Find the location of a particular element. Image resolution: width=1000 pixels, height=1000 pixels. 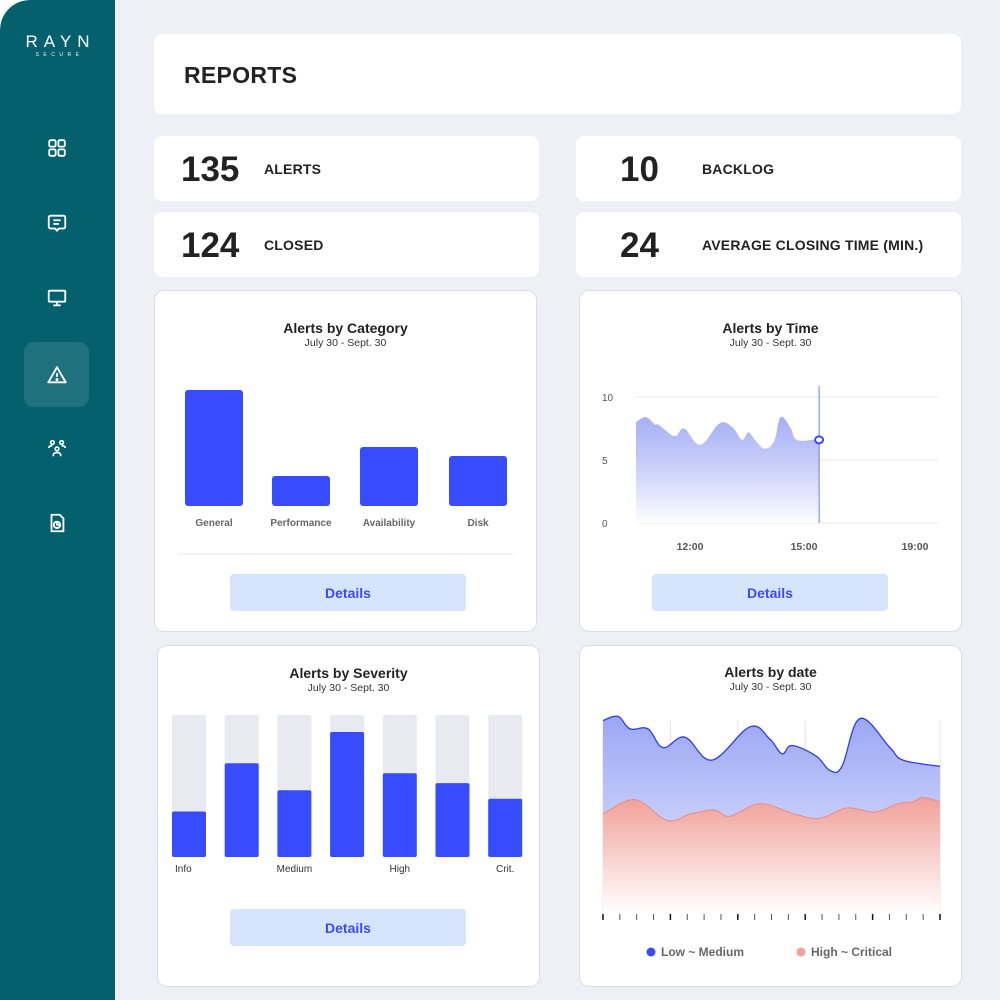

x-tick-label: Info is located at coordinates (183, 869).